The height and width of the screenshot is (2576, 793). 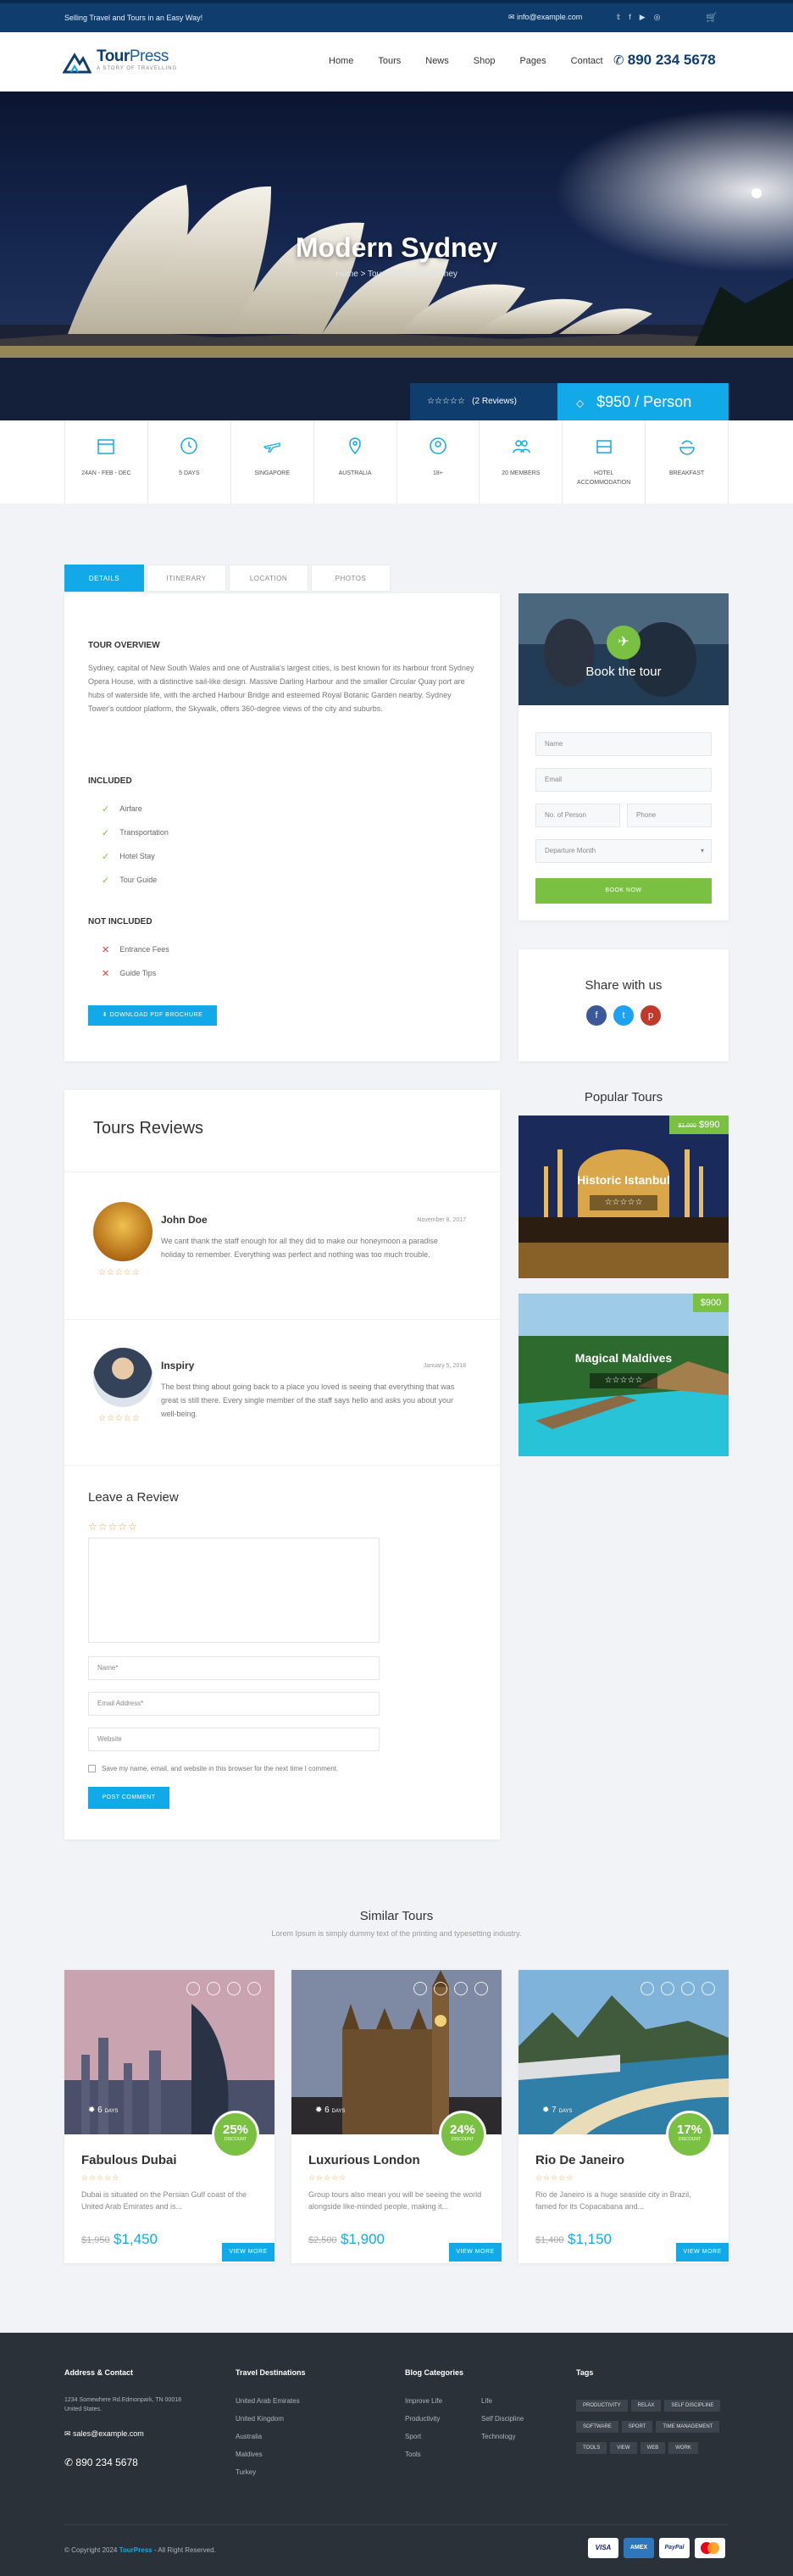 I want to click on phone-icon: ✆, so click(x=620, y=60).